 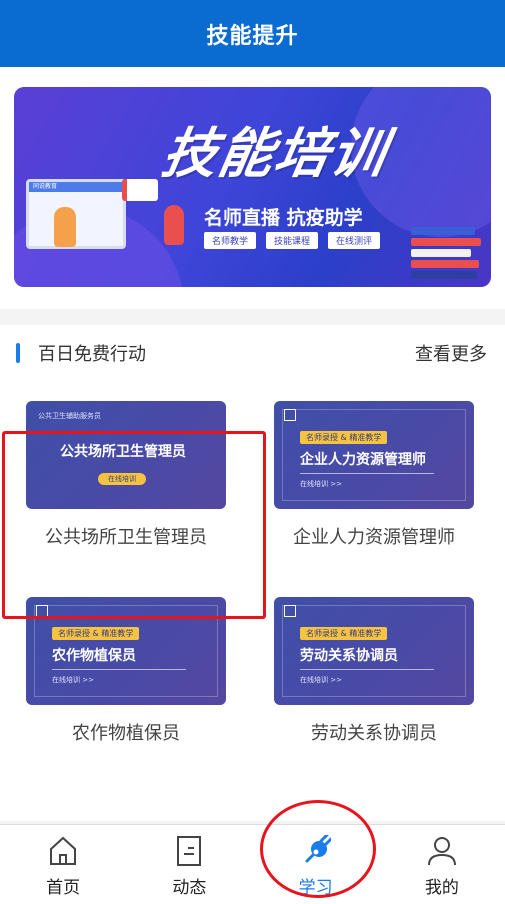 I want to click on thumb-title: 农作物植保员, so click(x=94, y=656).